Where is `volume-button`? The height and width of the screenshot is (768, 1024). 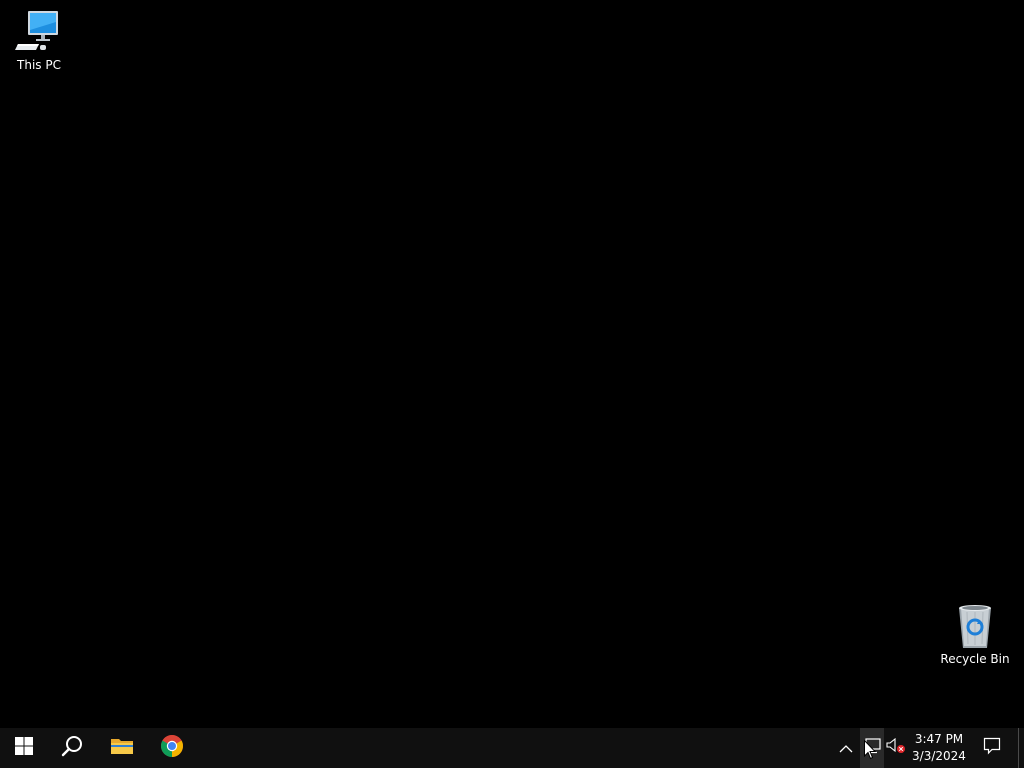
volume-button is located at coordinates (896, 748).